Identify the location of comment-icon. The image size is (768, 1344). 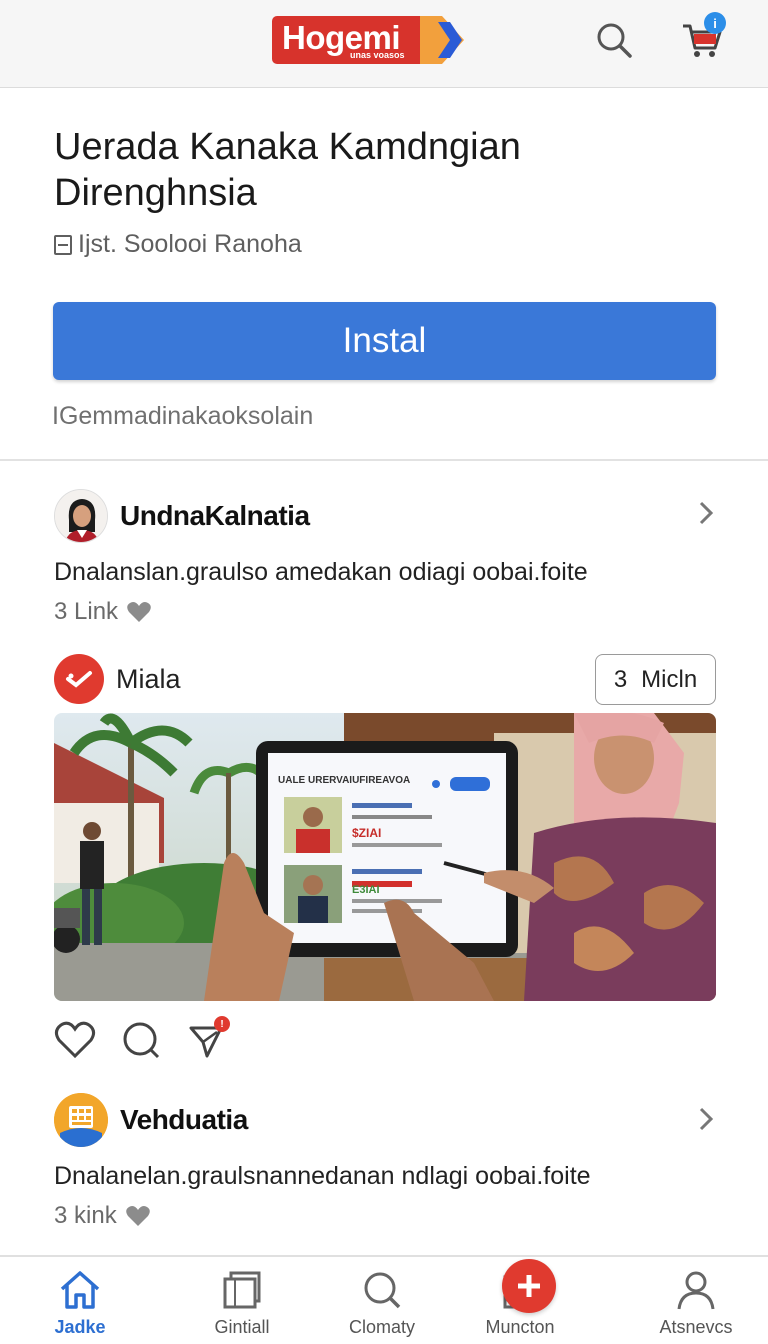
(141, 1040).